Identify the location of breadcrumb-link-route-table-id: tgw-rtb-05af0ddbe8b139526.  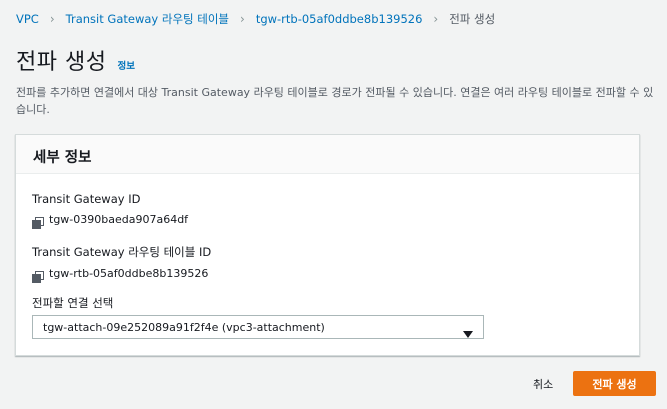
(339, 19).